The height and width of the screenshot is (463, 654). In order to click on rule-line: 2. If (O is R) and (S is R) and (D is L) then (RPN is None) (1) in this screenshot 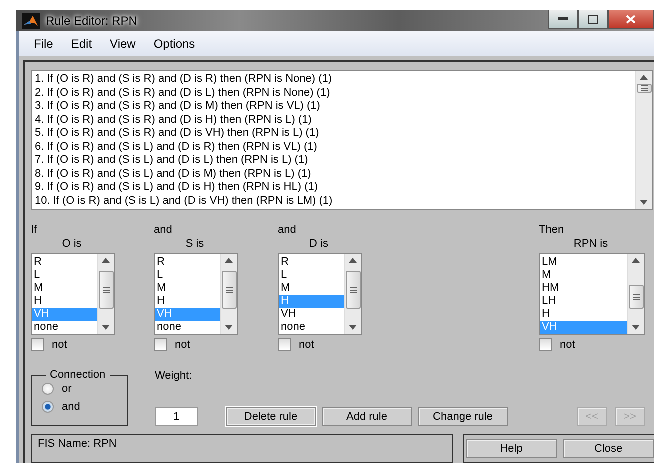, I will do `click(335, 93)`.